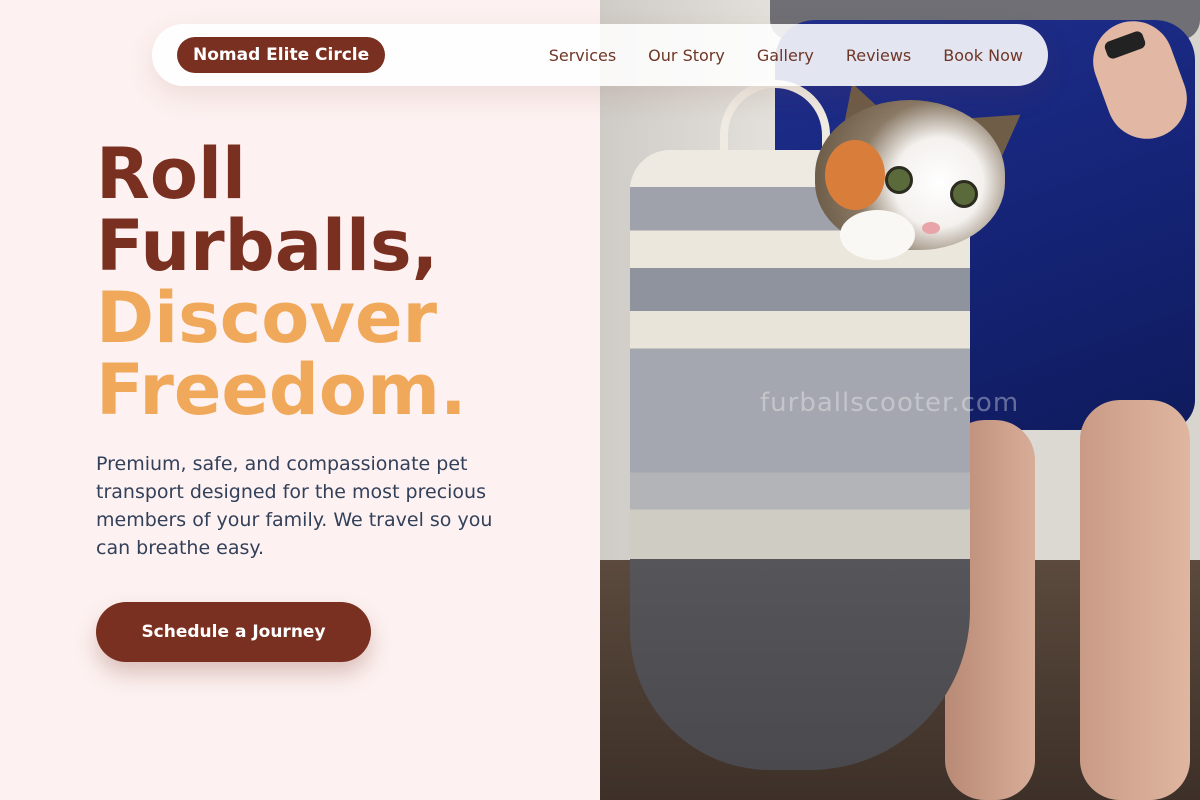  I want to click on cat-eye-right, so click(964, 194).